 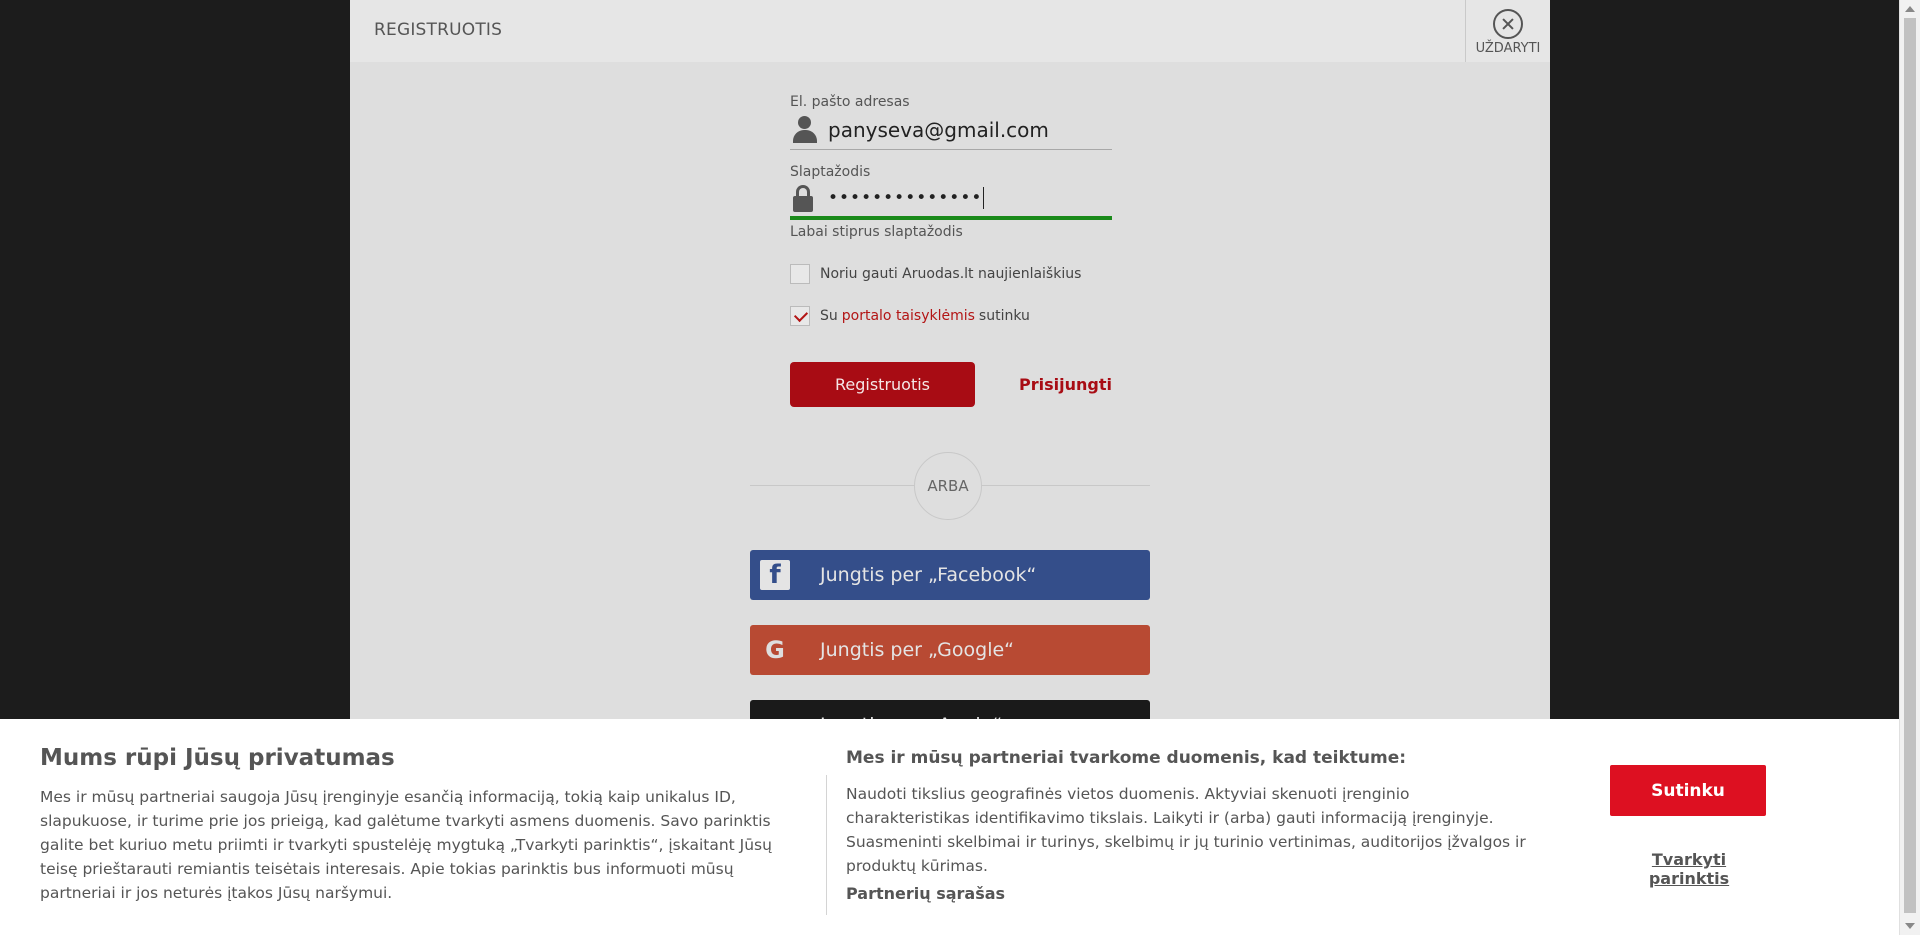 I want to click on password-field: ••••••••••••••, so click(x=951, y=200).